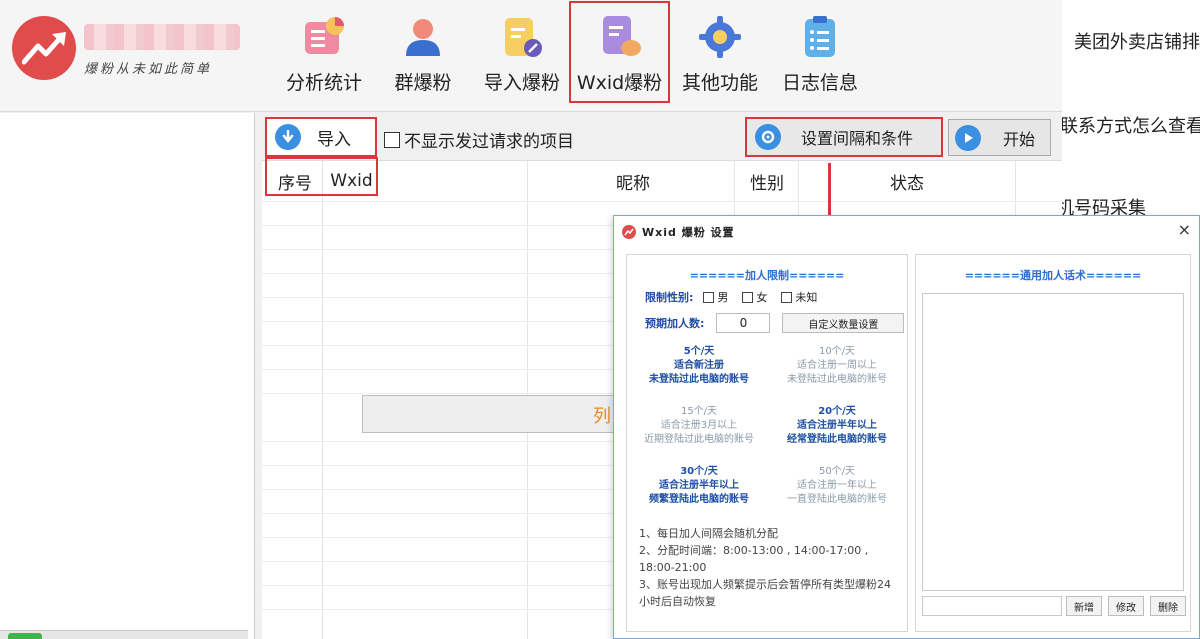  I want to click on gender-option-label: 男, so click(723, 297).